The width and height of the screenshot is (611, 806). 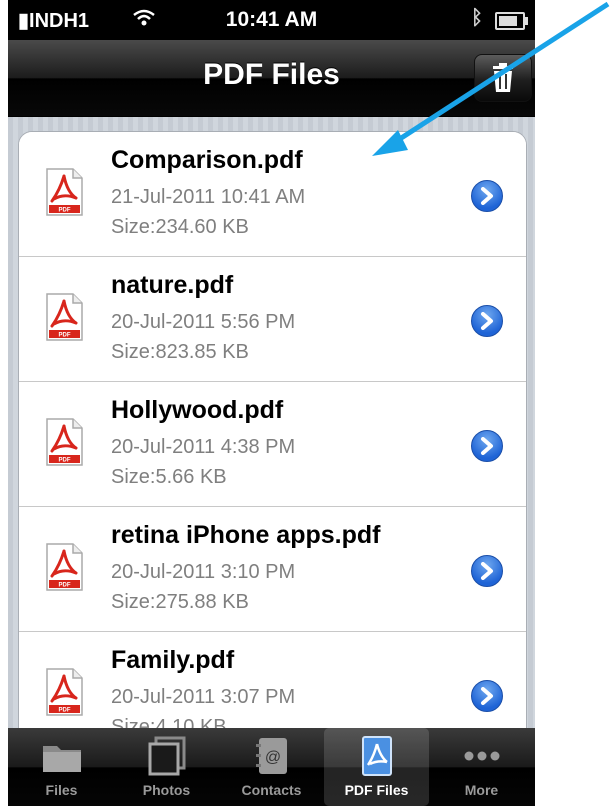 I want to click on more-icon, so click(x=482, y=756).